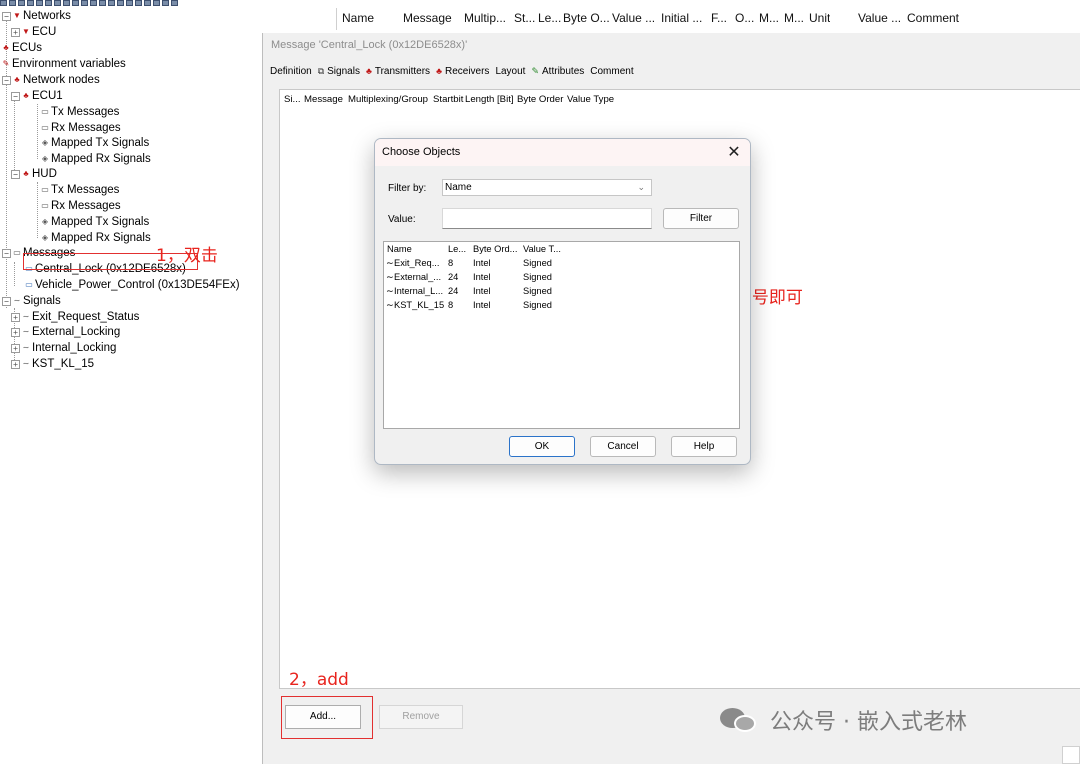 This screenshot has height=764, width=1080. I want to click on column-header: Multiplexing/Group, so click(388, 99).